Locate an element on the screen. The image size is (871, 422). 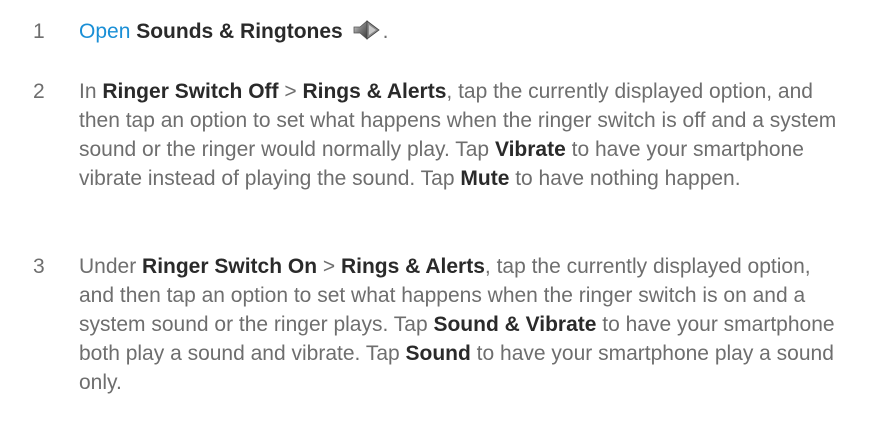
sound-option-label: Sound is located at coordinates (438, 353).